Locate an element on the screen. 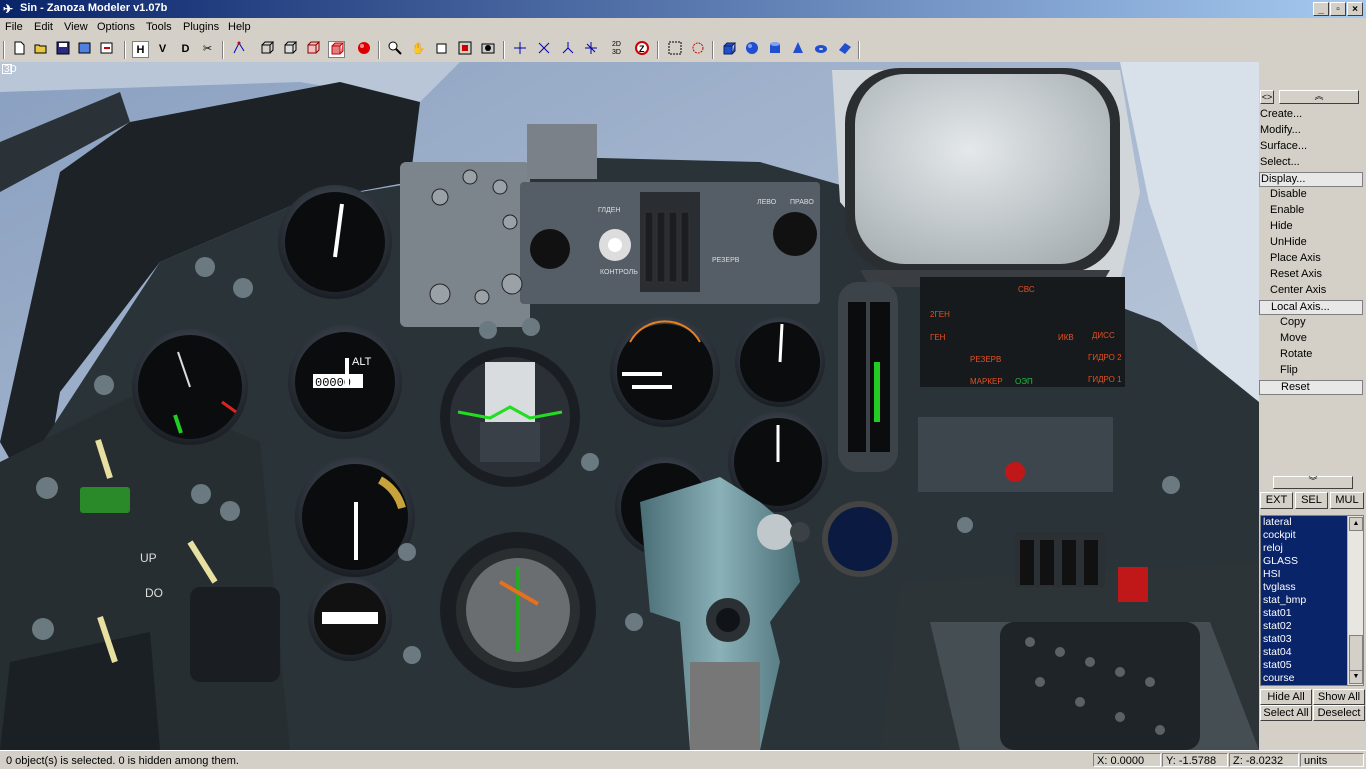  warn-gidro-2: ГИДРО 2 is located at coordinates (1105, 357).